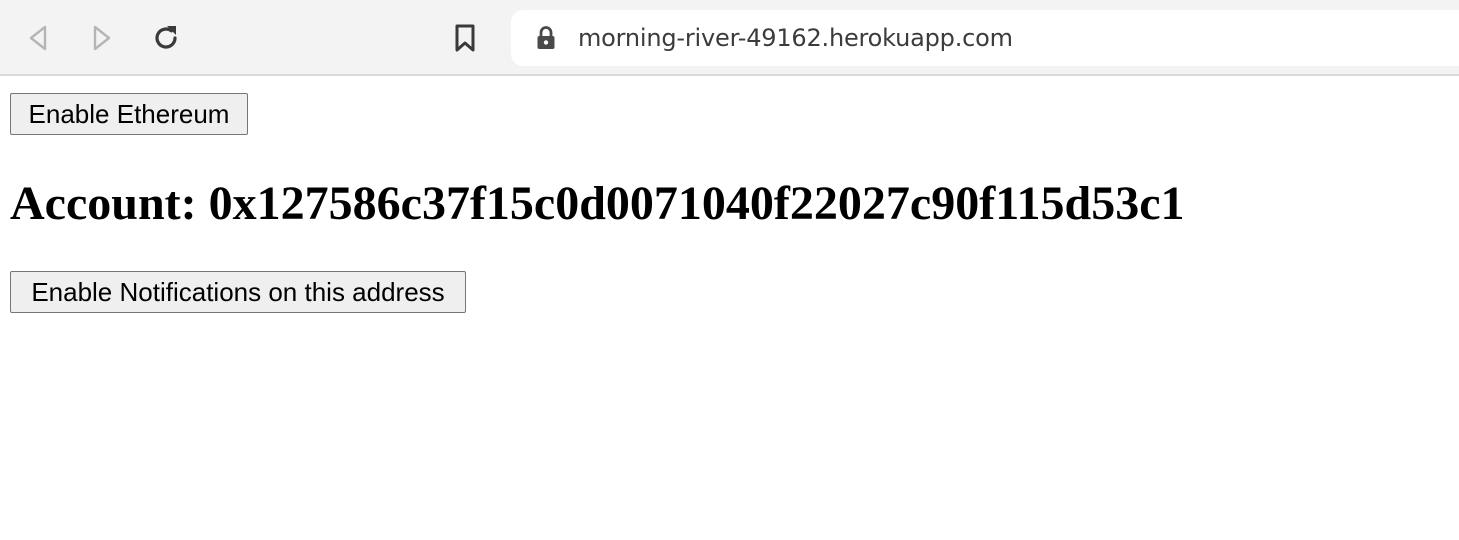  I want to click on bookmark-icon, so click(465, 38).